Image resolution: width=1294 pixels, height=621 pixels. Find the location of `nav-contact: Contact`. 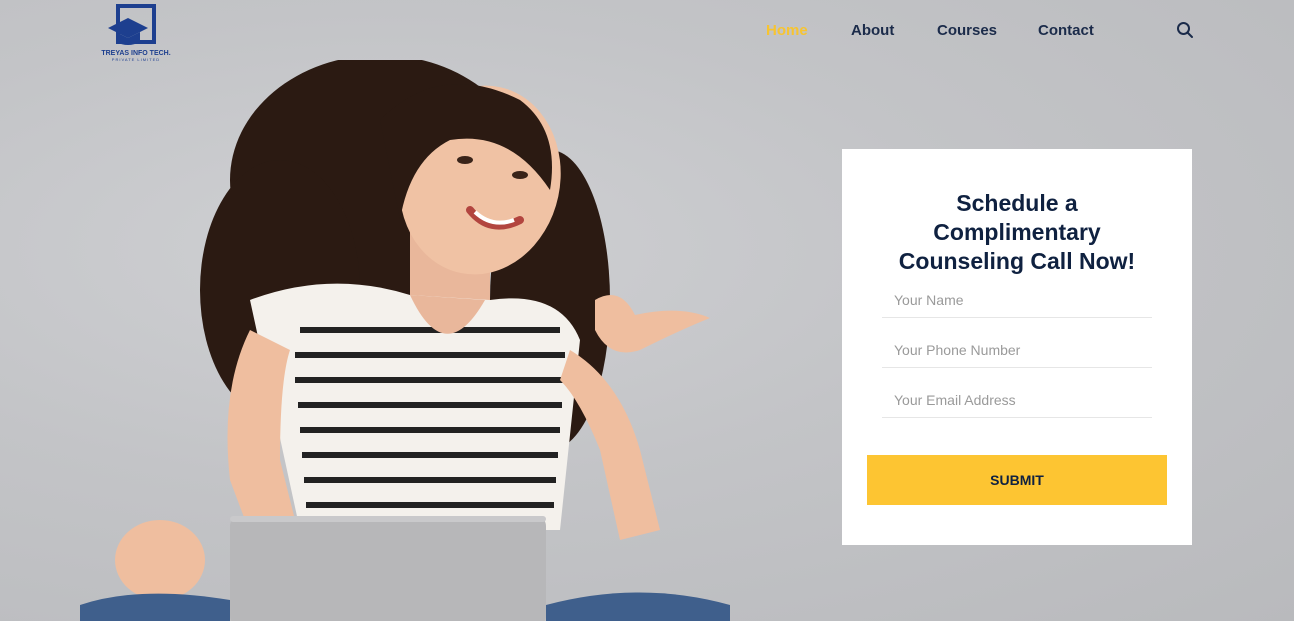

nav-contact: Contact is located at coordinates (1066, 30).